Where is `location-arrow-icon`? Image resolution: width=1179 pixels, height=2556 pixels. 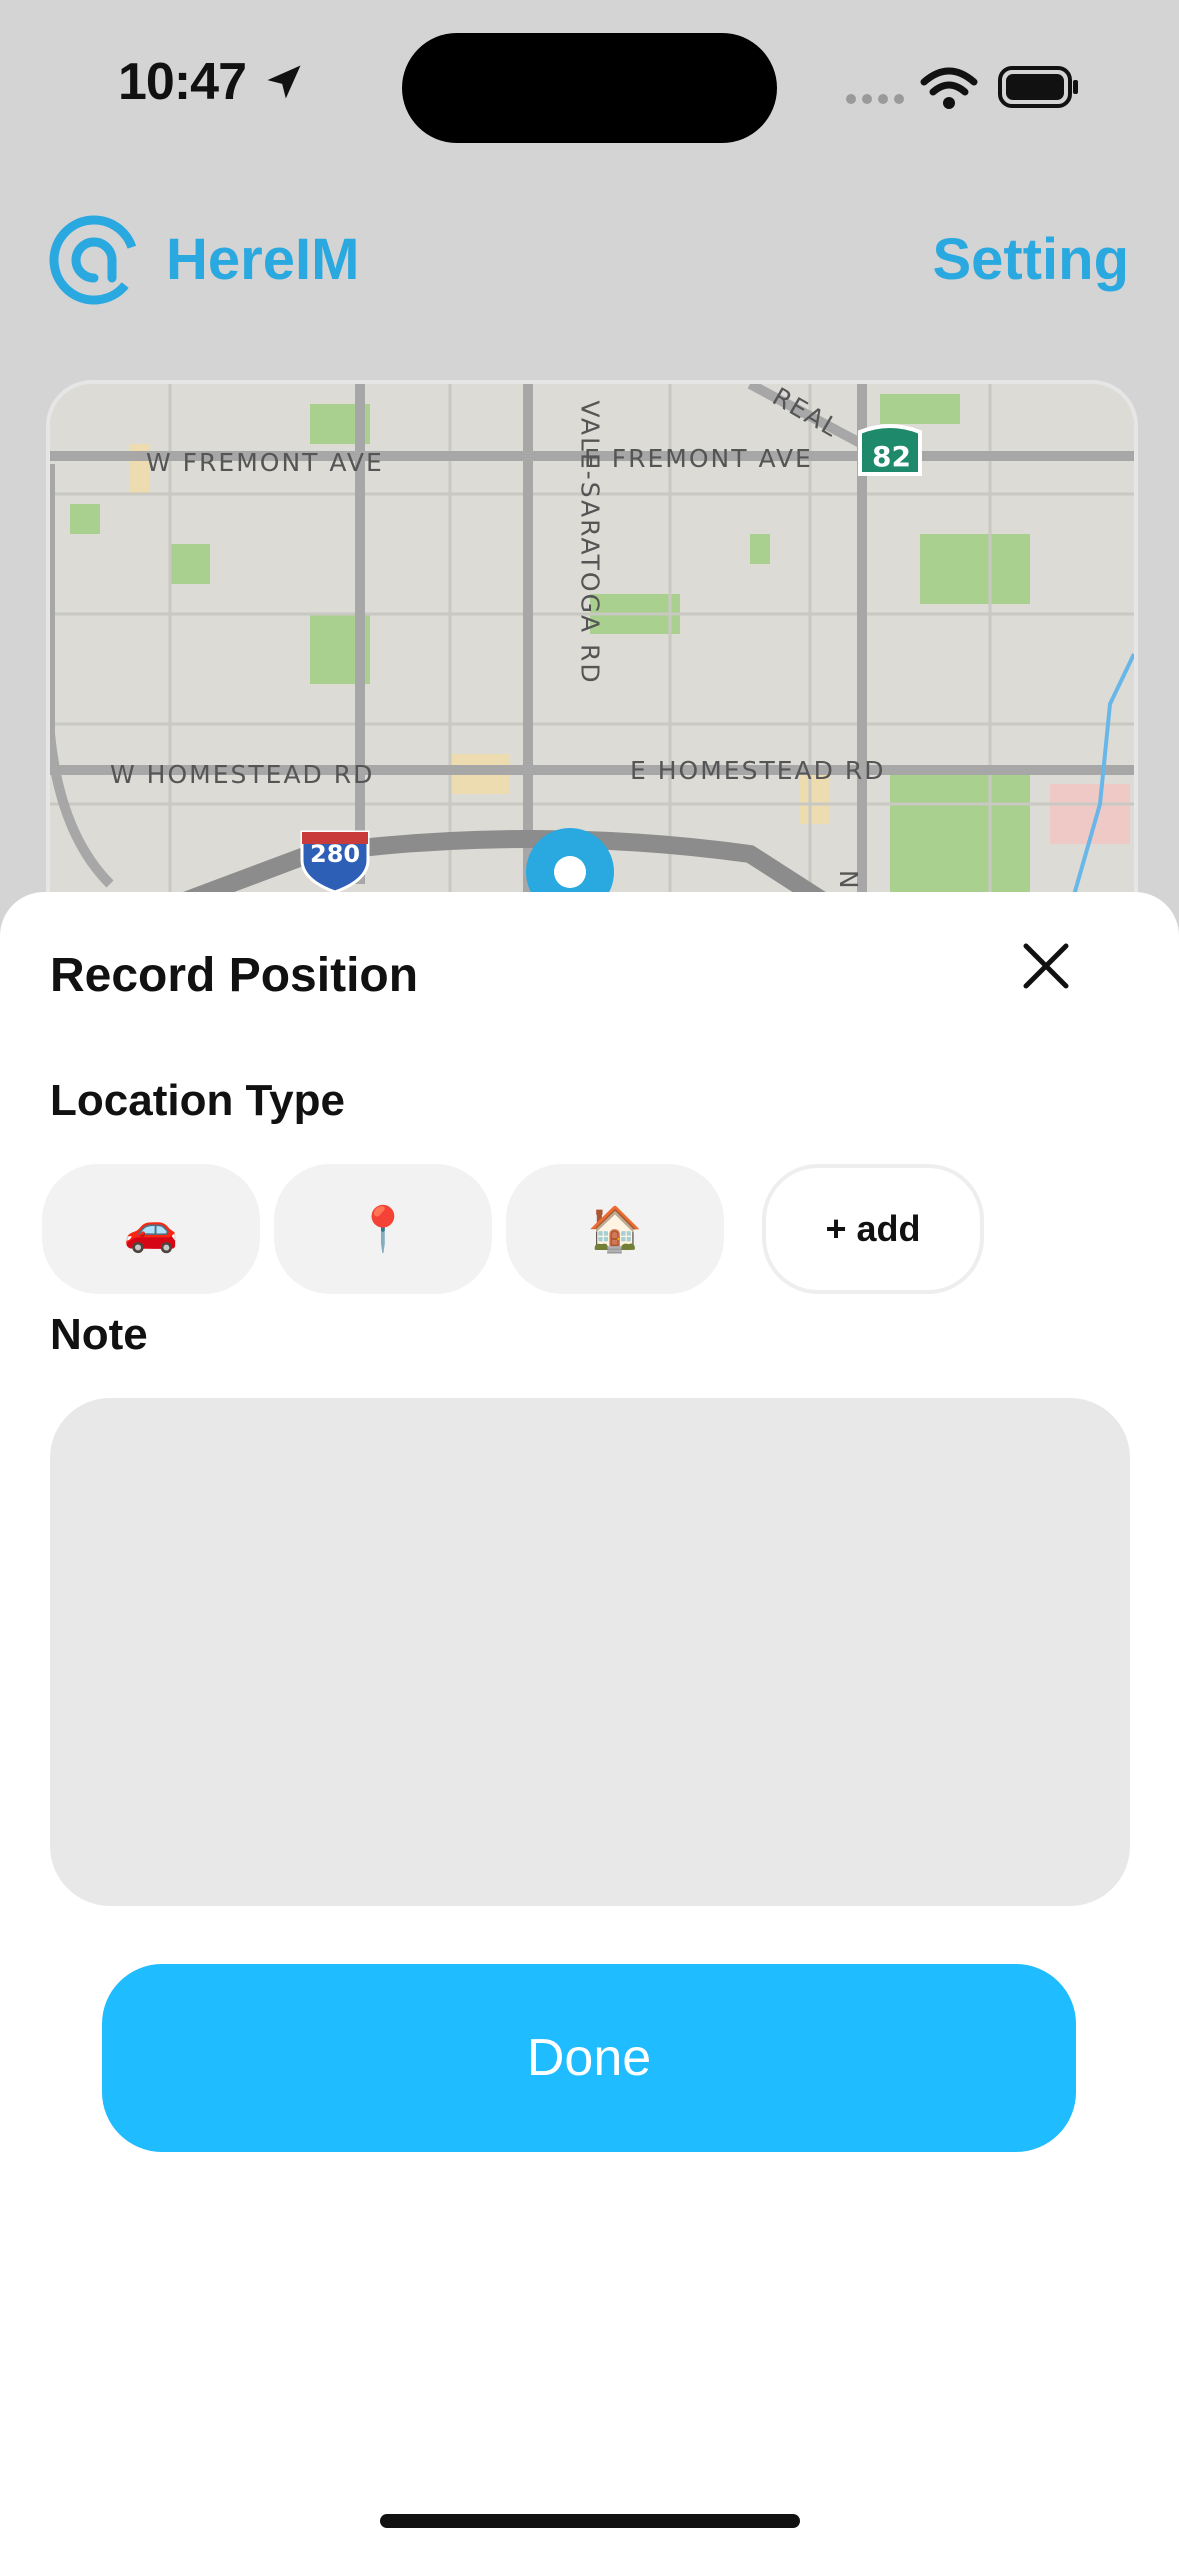
location-arrow-icon is located at coordinates (284, 82).